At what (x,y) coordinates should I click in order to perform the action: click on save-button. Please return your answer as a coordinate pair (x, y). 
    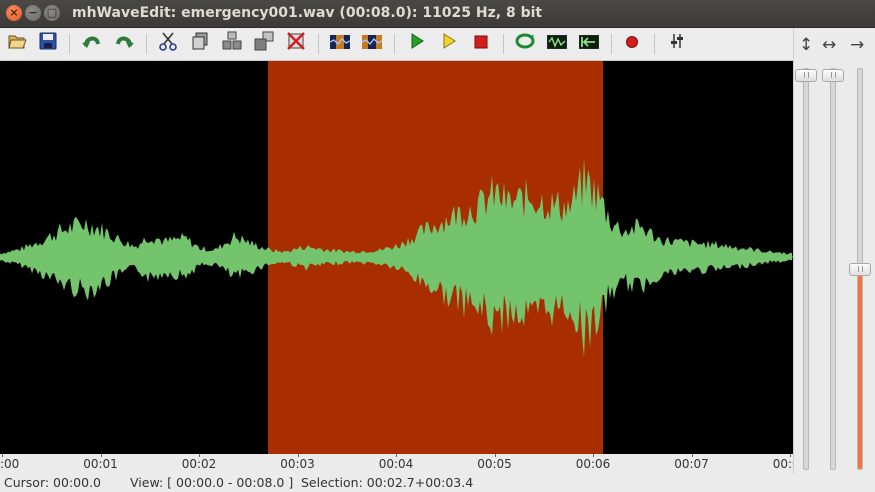
    Looking at the image, I should click on (48, 43).